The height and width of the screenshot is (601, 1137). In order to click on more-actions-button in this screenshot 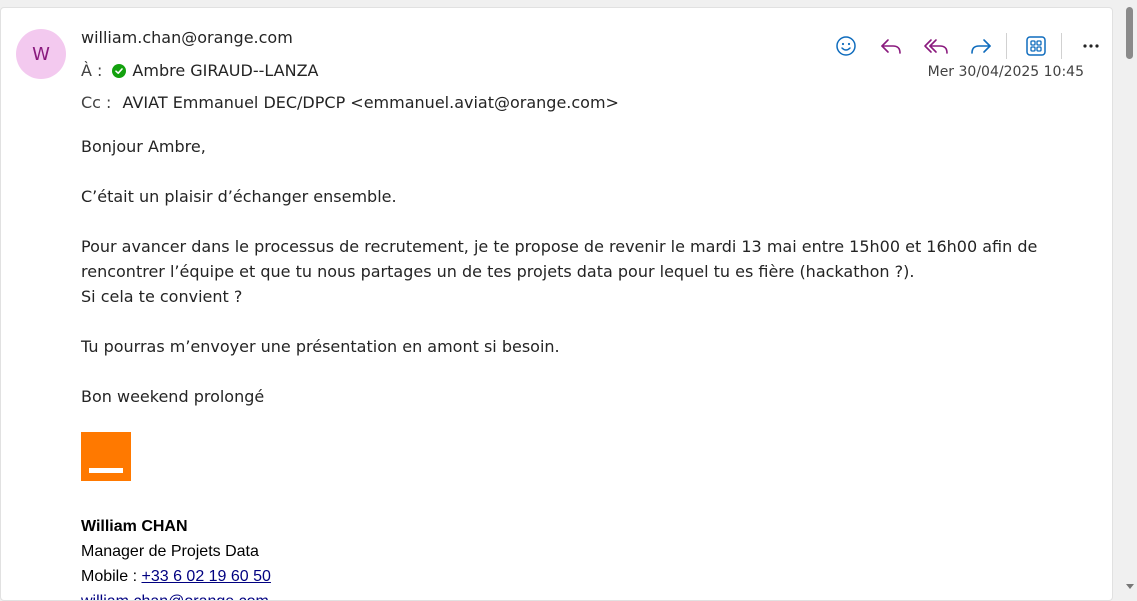, I will do `click(1091, 46)`.